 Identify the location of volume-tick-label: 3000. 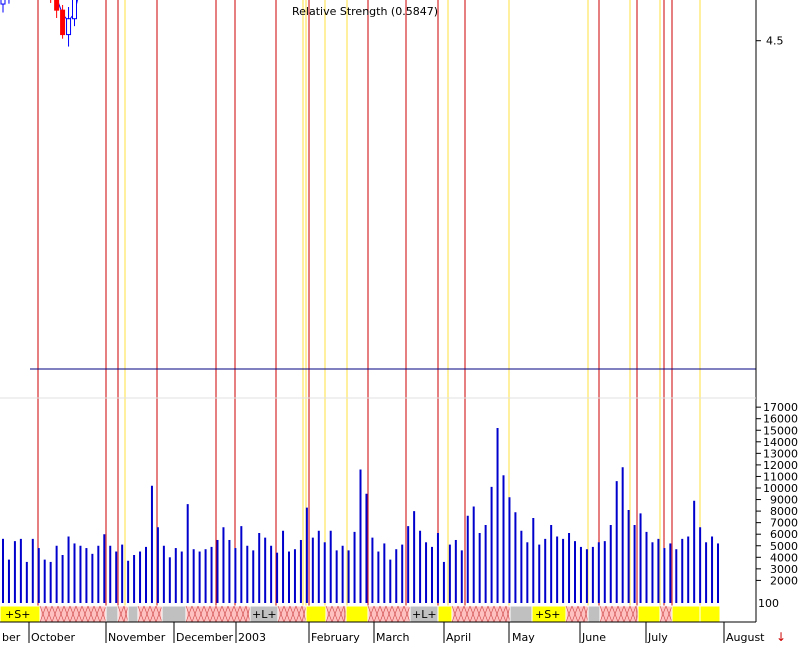
(784, 569).